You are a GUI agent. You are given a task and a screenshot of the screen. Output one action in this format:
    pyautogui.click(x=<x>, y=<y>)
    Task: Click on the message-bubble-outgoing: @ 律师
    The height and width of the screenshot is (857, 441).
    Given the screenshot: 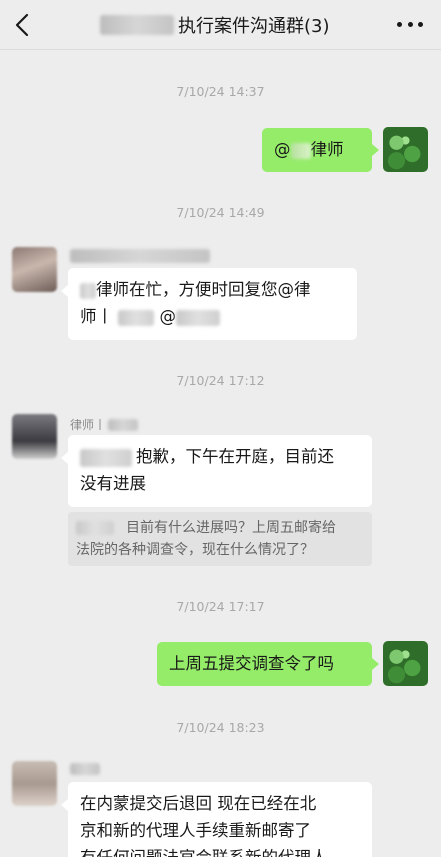 What is the action you would take?
    pyautogui.click(x=317, y=150)
    